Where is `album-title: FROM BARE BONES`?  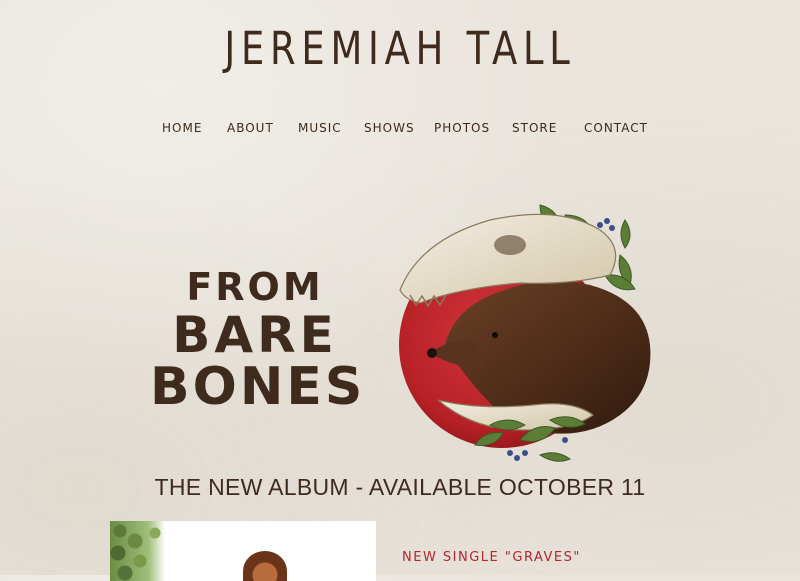 album-title: FROM BARE BONES is located at coordinates (258, 340).